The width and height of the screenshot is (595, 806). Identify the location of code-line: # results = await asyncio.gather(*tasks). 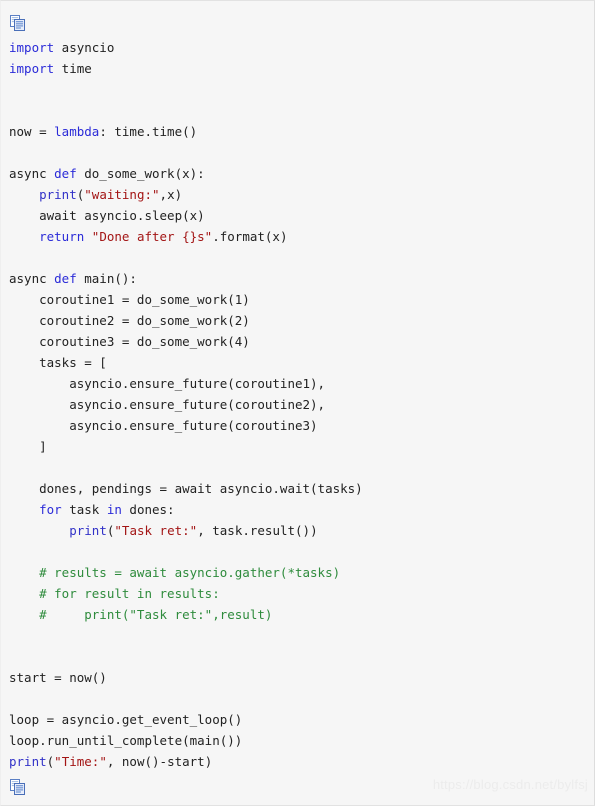
(301, 572).